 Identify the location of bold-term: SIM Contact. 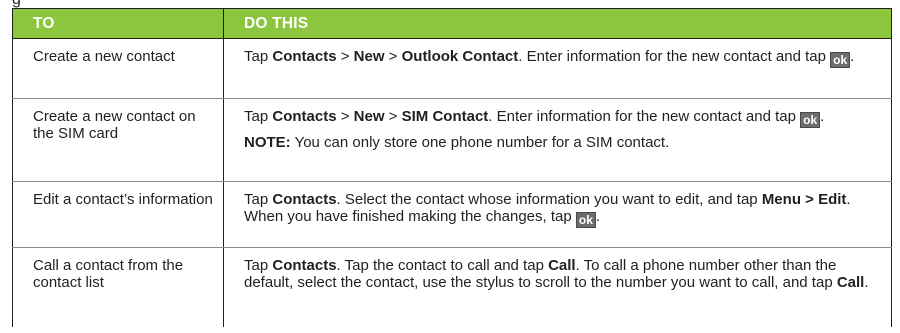
(445, 116).